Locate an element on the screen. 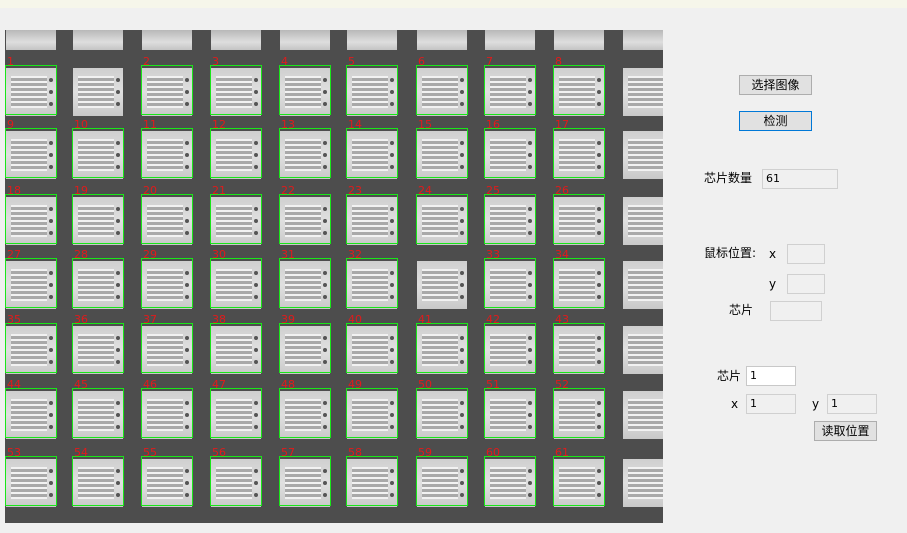  detection-label: 60 is located at coordinates (493, 452).